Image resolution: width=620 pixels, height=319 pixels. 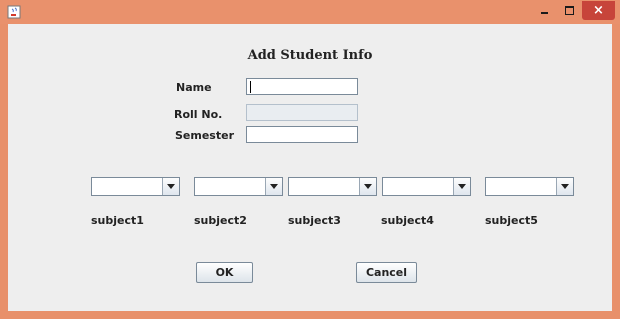 I want to click on name-input, so click(x=302, y=86).